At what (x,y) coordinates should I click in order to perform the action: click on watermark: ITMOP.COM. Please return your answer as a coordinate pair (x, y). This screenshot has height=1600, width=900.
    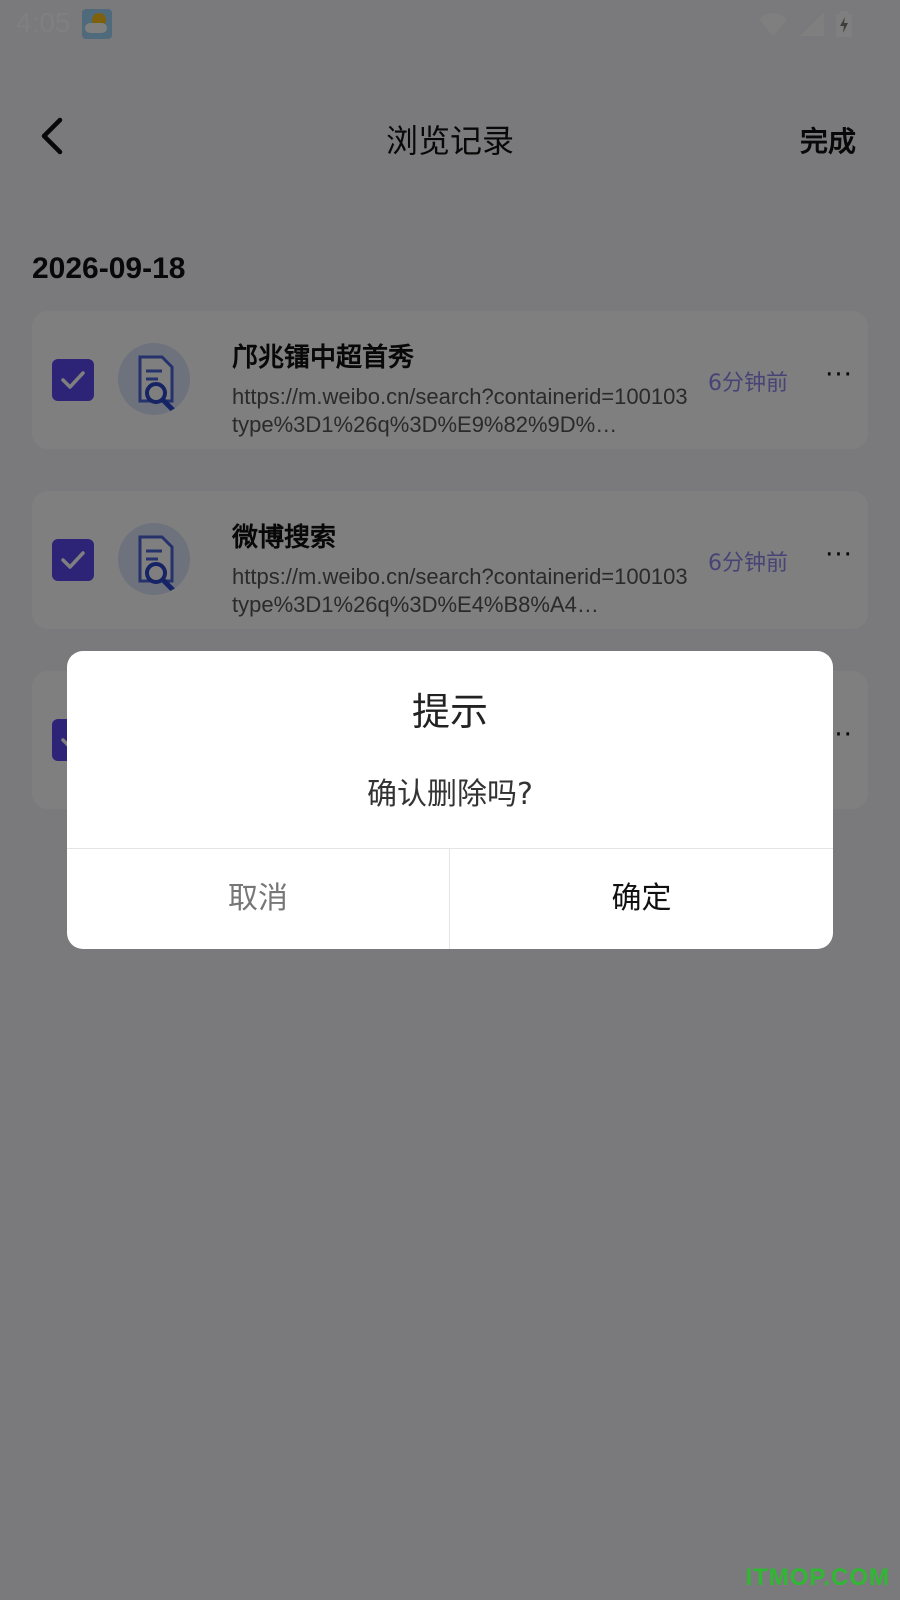
    Looking at the image, I should click on (817, 1577).